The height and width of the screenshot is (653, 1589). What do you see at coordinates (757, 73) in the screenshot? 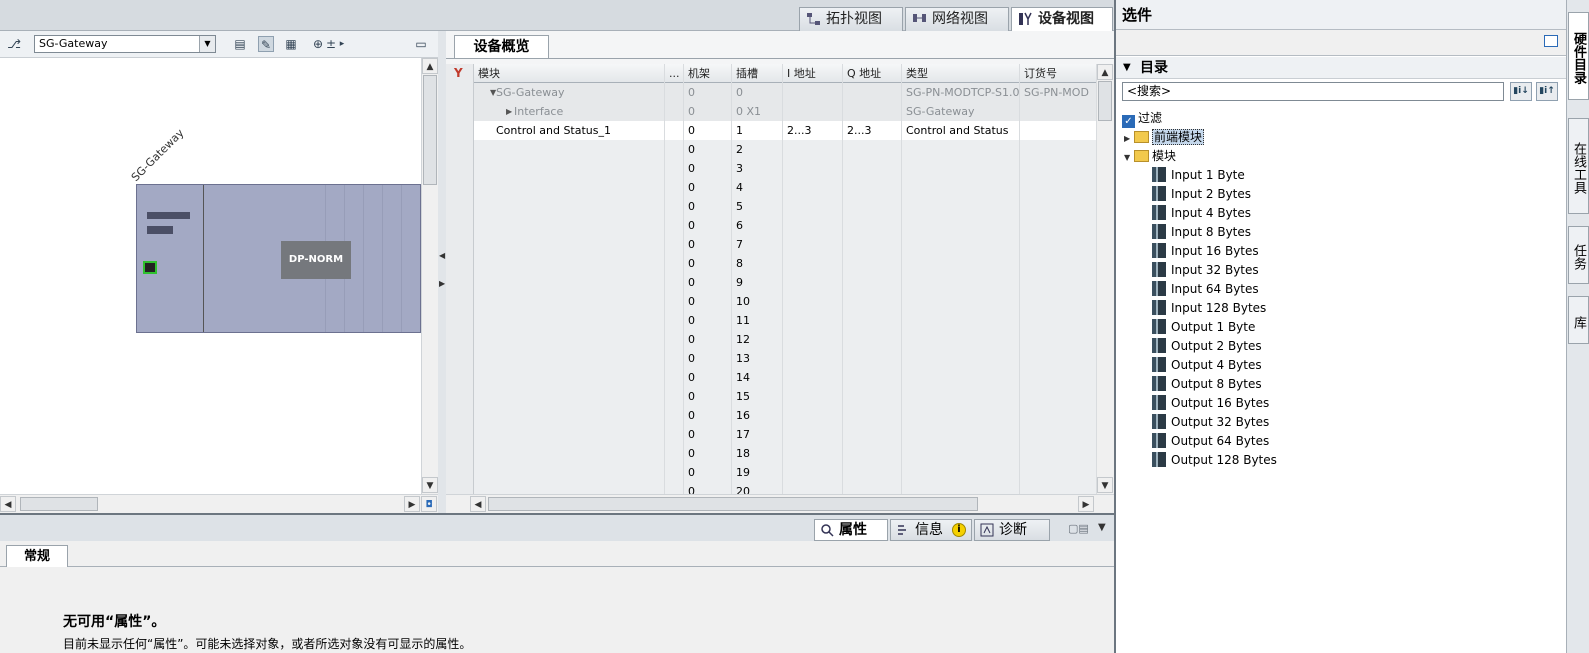
I see `column-header: 插槽` at bounding box center [757, 73].